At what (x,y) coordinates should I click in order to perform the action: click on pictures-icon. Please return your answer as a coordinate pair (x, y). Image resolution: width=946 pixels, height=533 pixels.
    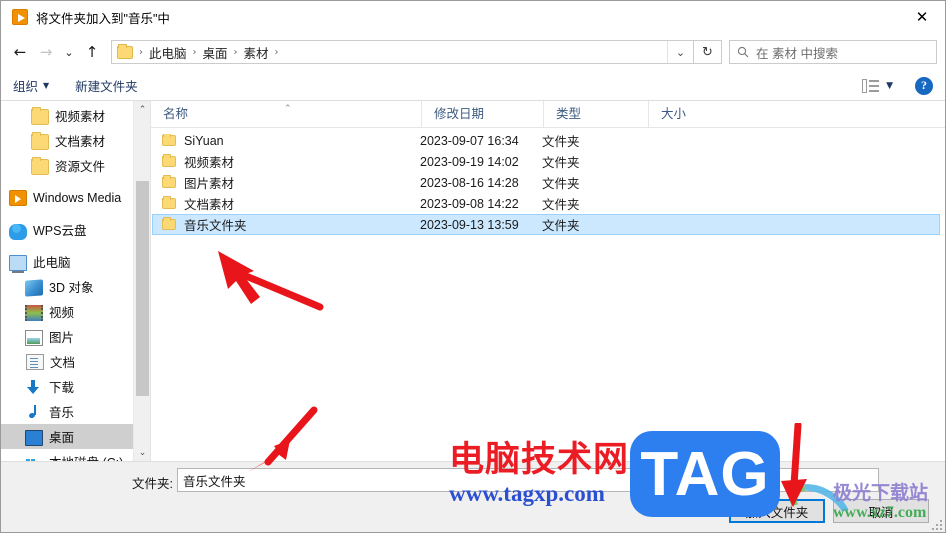
    Looking at the image, I should click on (34, 338).